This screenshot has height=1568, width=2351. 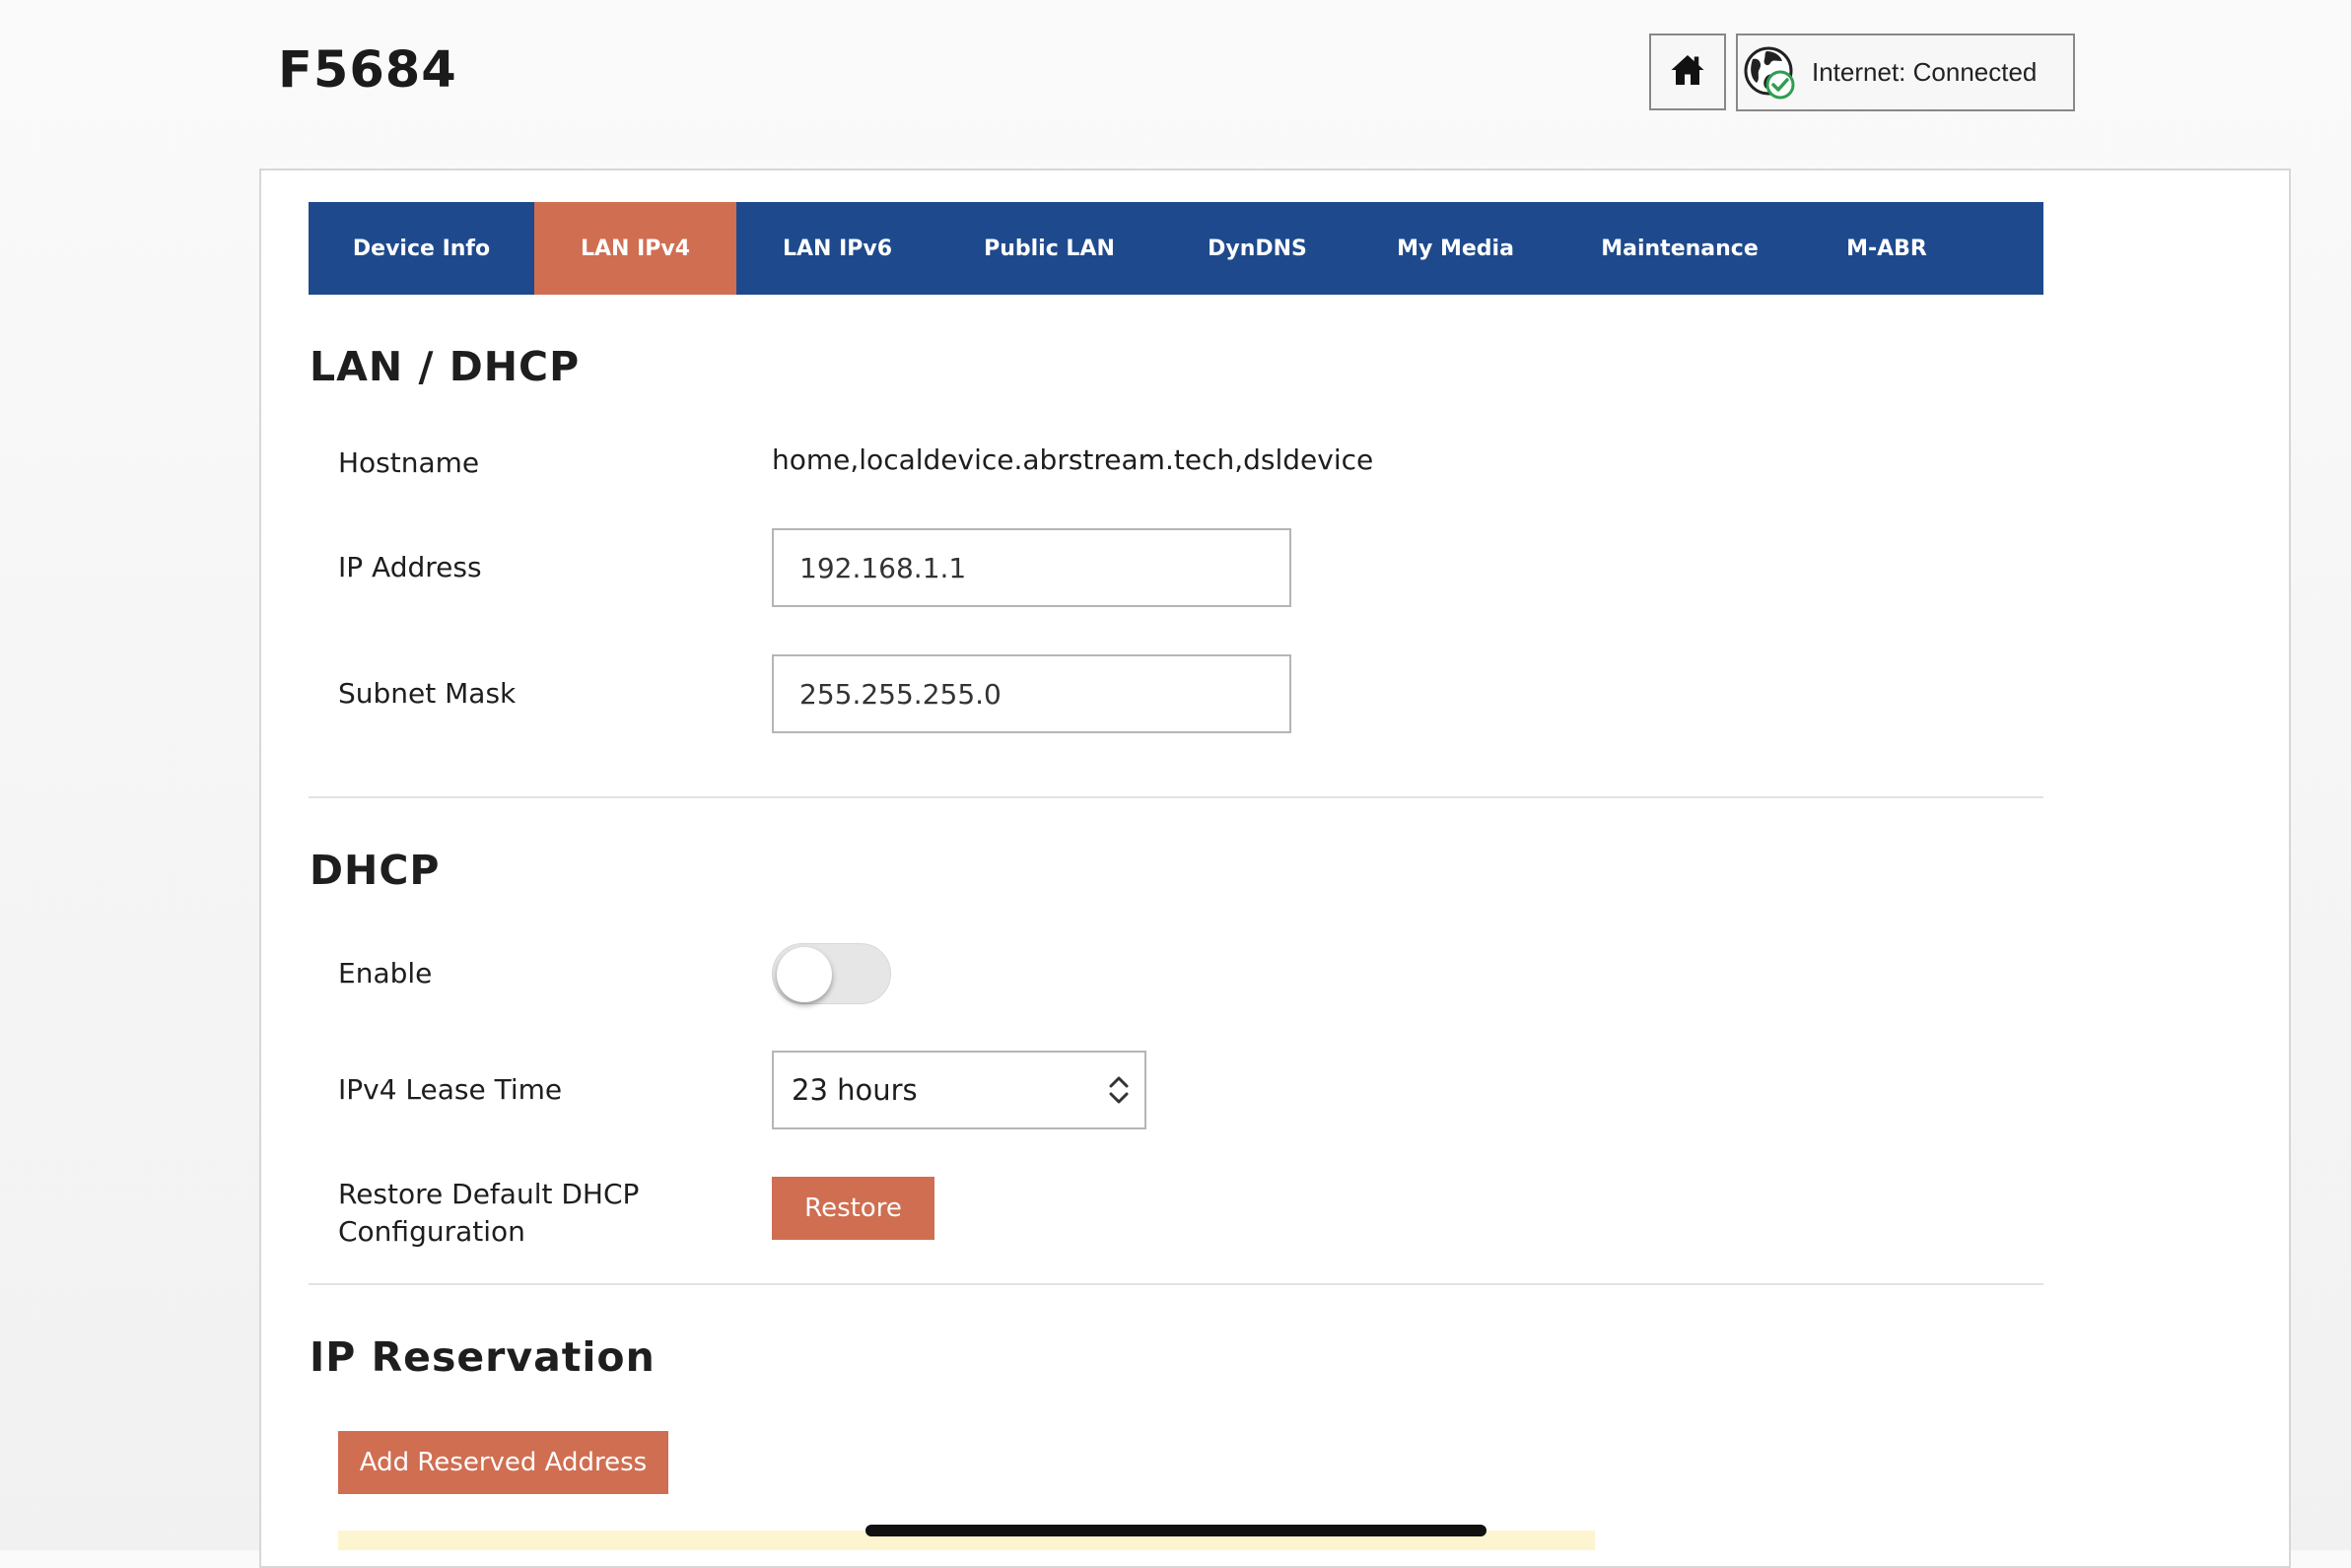 What do you see at coordinates (1925, 72) in the screenshot?
I see `internet-status-text: Internet: Connected` at bounding box center [1925, 72].